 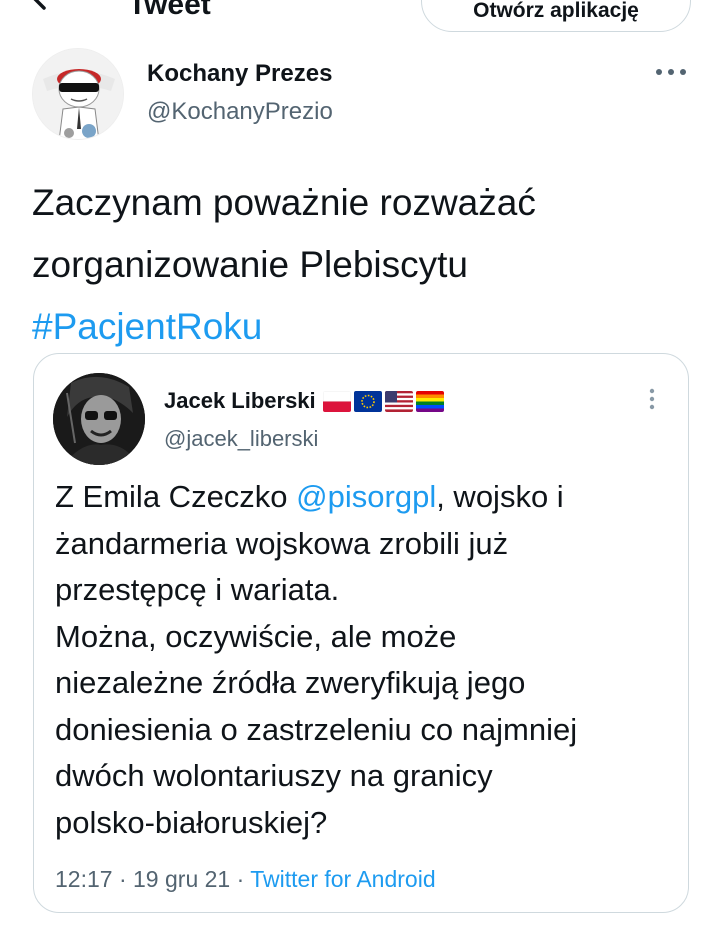 I want to click on rainbow-flag-icon, so click(x=429, y=401).